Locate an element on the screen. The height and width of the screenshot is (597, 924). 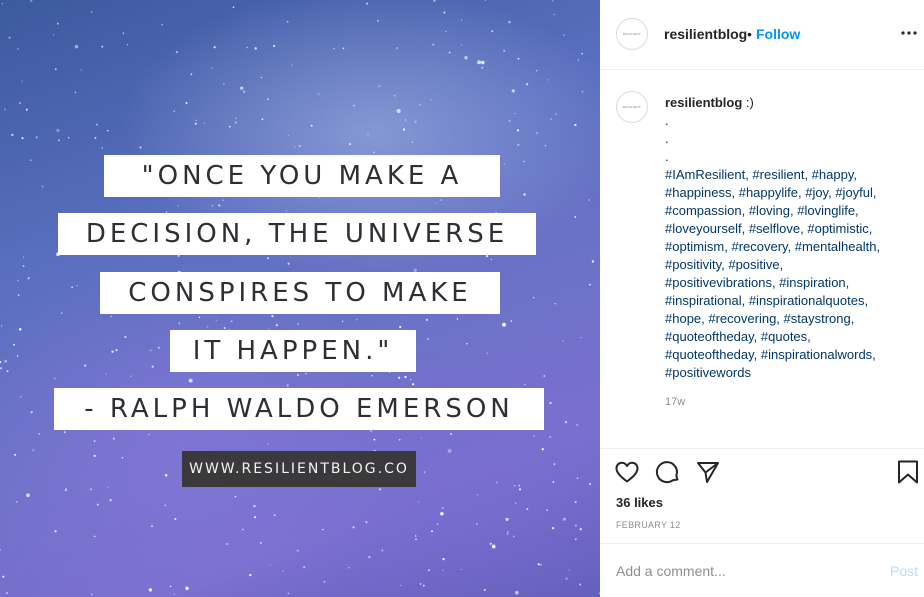
caption-username: resilientblog is located at coordinates (703, 102).